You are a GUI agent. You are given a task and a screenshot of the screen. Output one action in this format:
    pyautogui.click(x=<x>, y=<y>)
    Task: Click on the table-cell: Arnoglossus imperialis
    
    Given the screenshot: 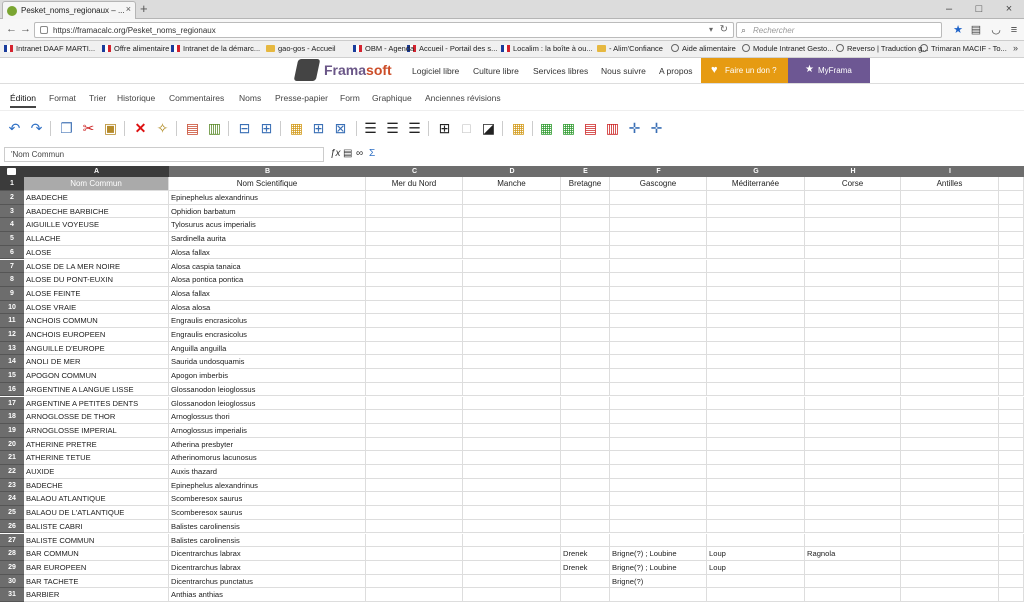 What is the action you would take?
    pyautogui.click(x=267, y=430)
    